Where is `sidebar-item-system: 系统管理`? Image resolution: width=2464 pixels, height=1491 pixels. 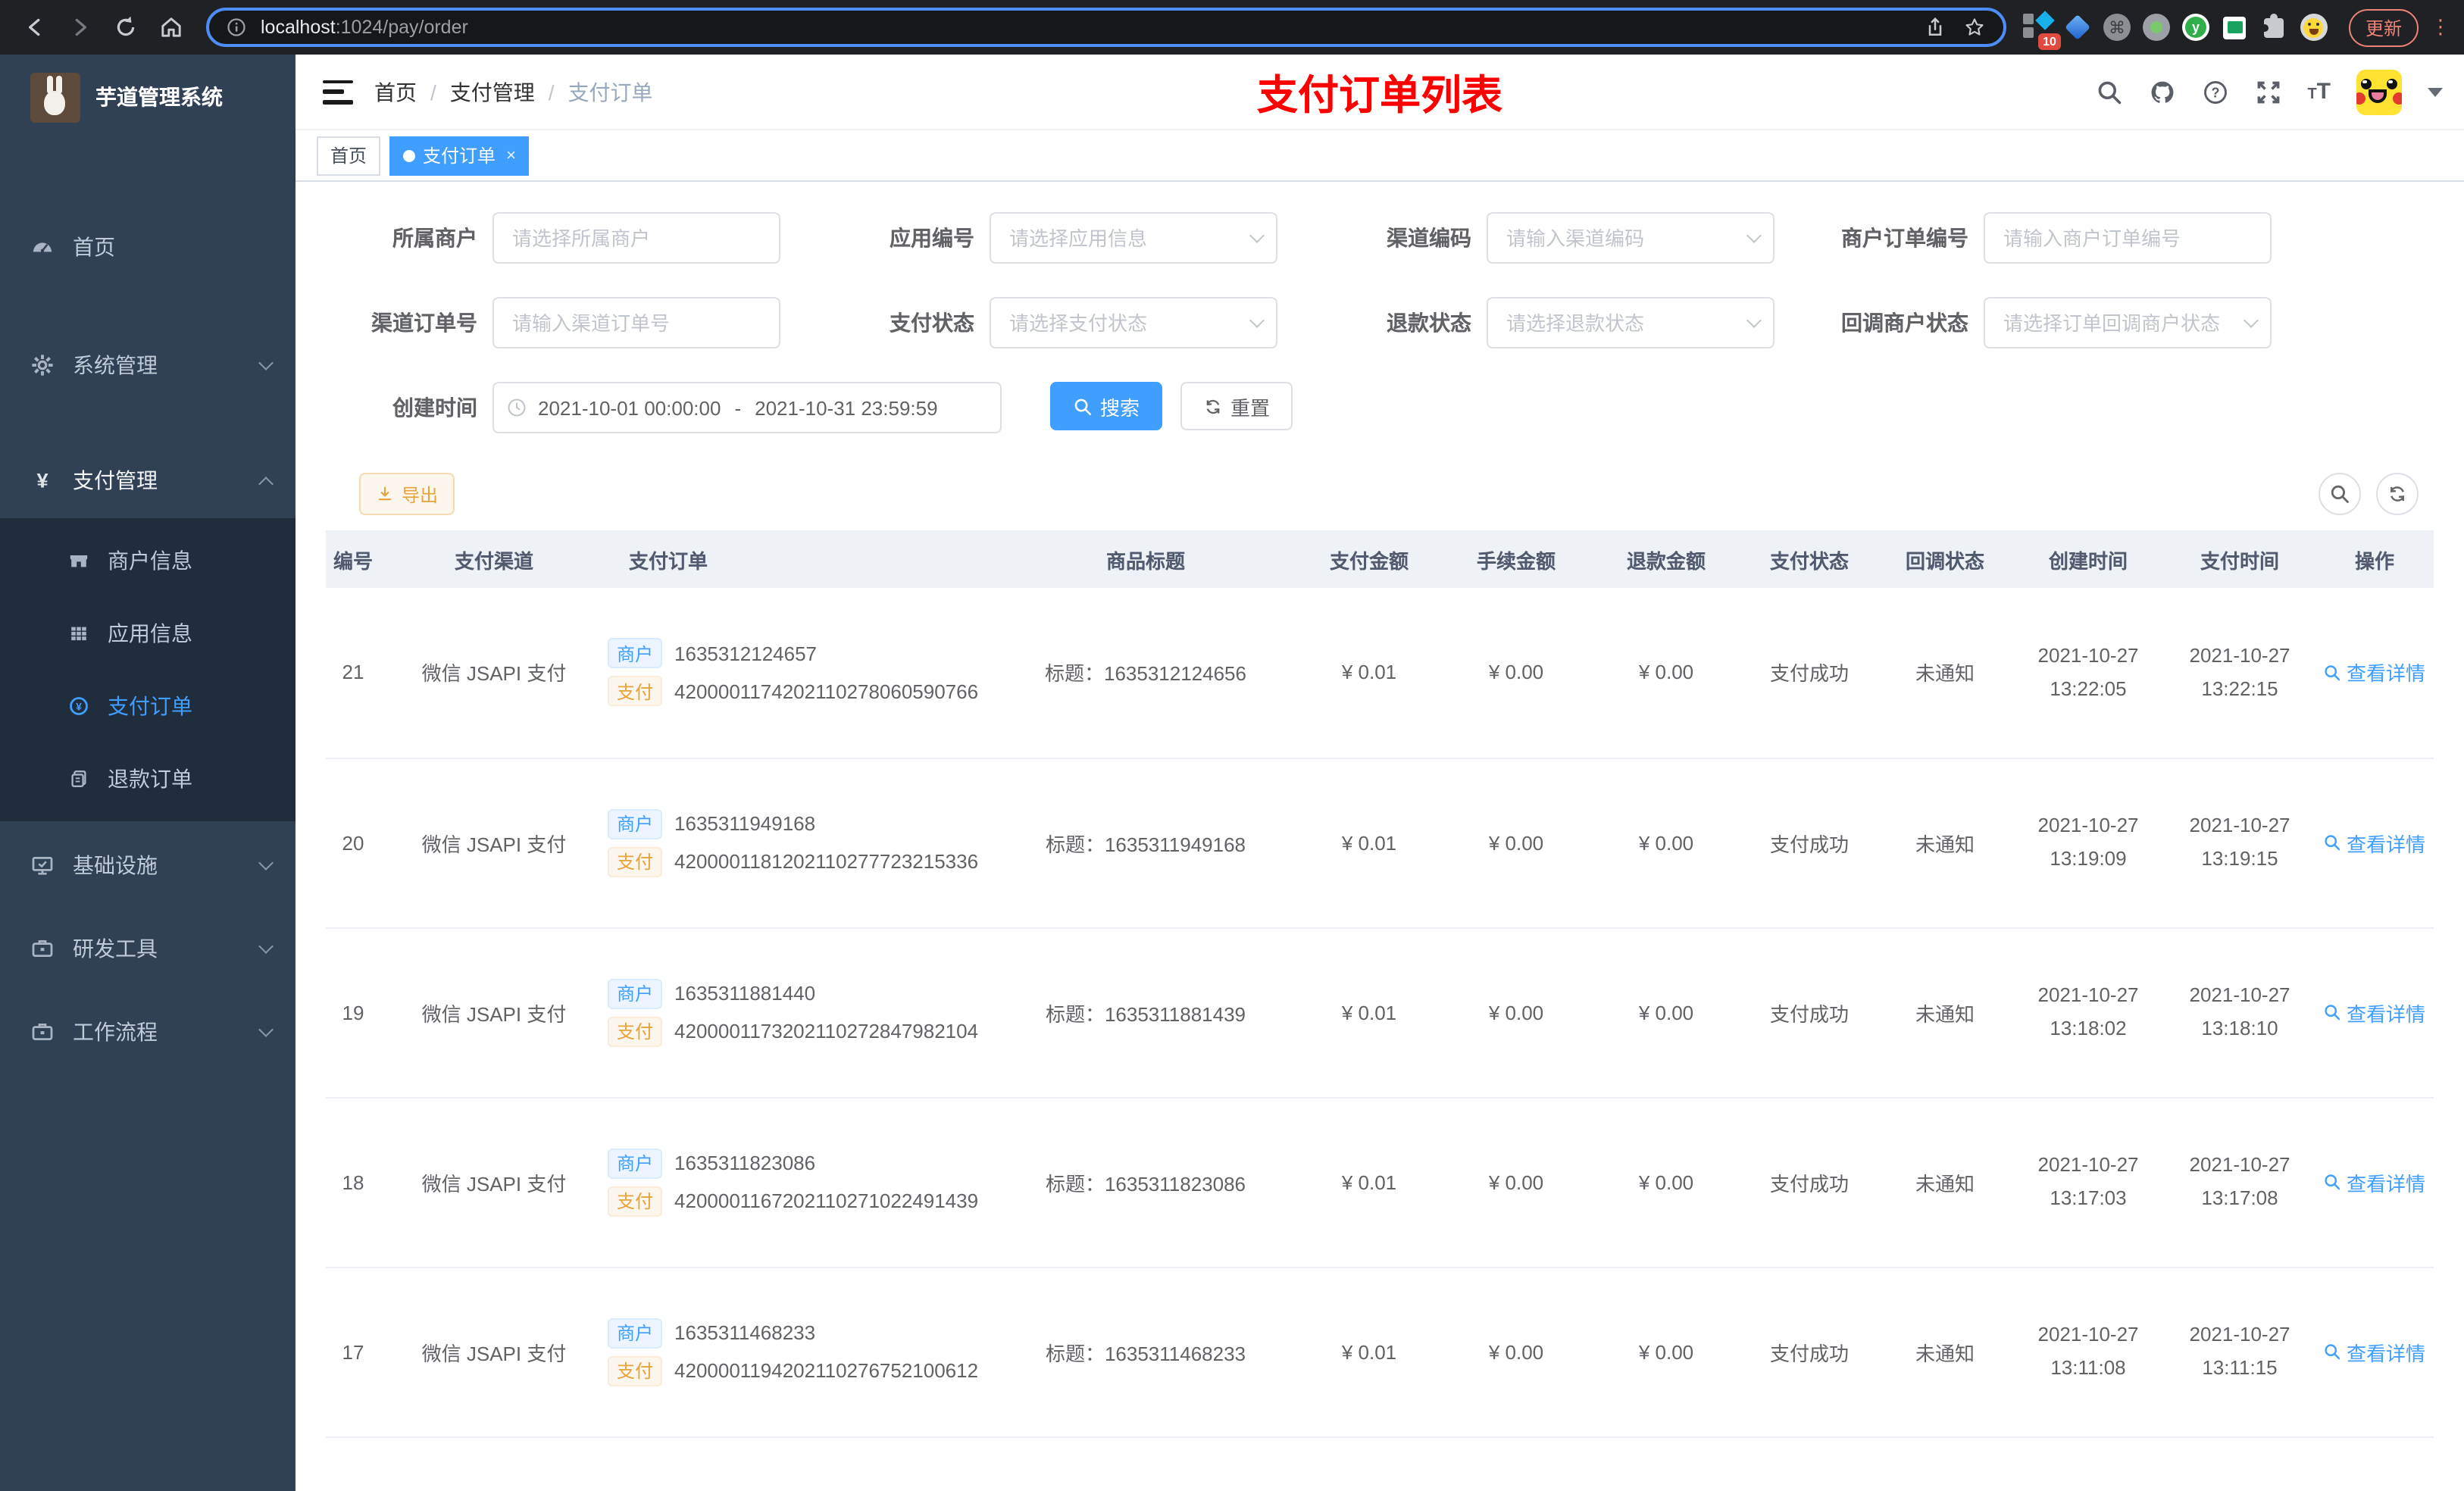 sidebar-item-system: 系统管理 is located at coordinates (147, 365).